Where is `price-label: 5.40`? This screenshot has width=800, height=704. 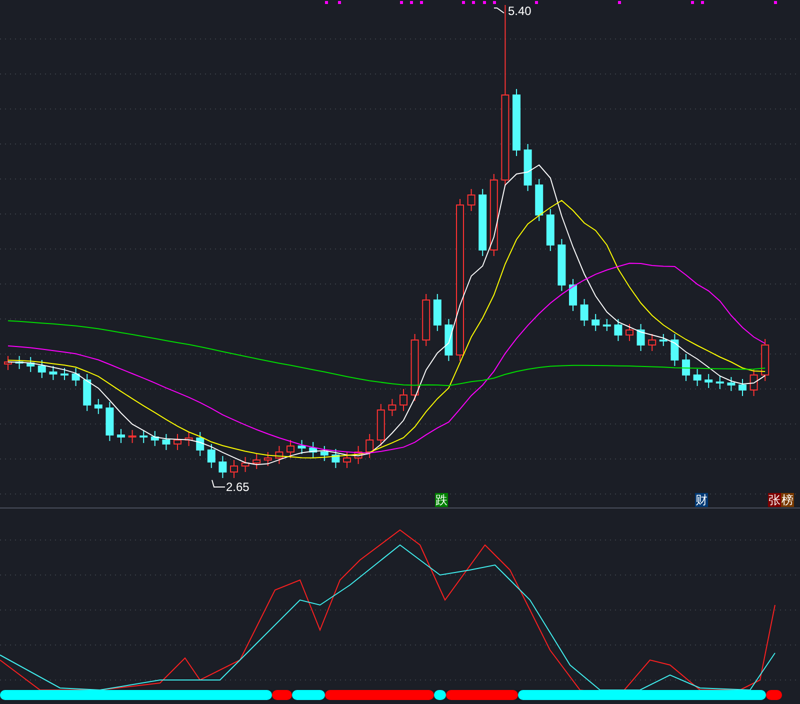
price-label: 5.40 is located at coordinates (520, 11).